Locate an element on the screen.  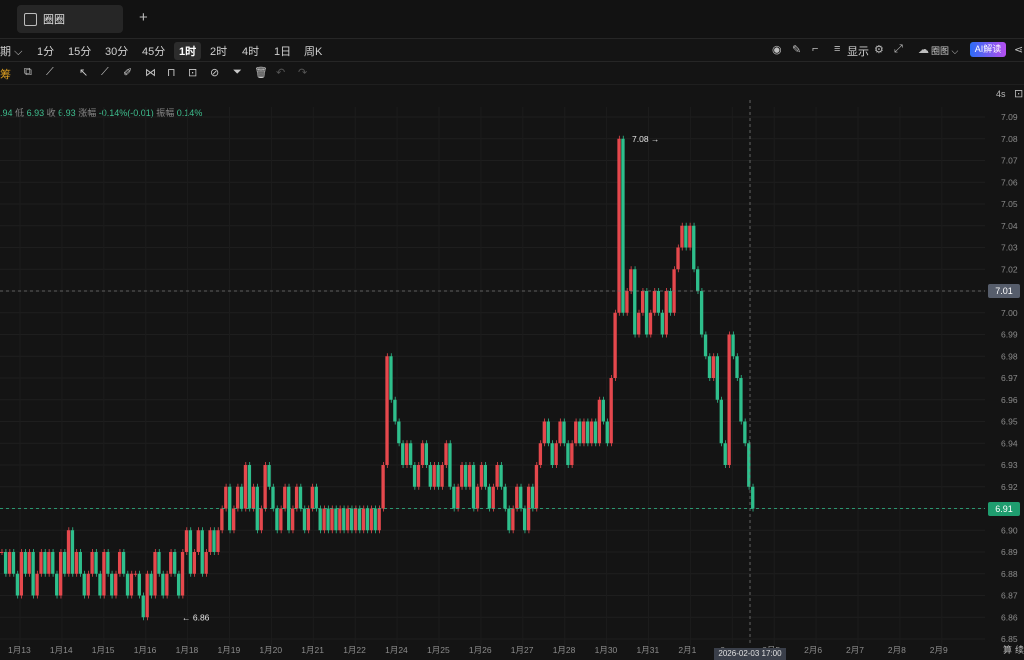
y-tick-label: 6.90 is located at coordinates (1009, 530).